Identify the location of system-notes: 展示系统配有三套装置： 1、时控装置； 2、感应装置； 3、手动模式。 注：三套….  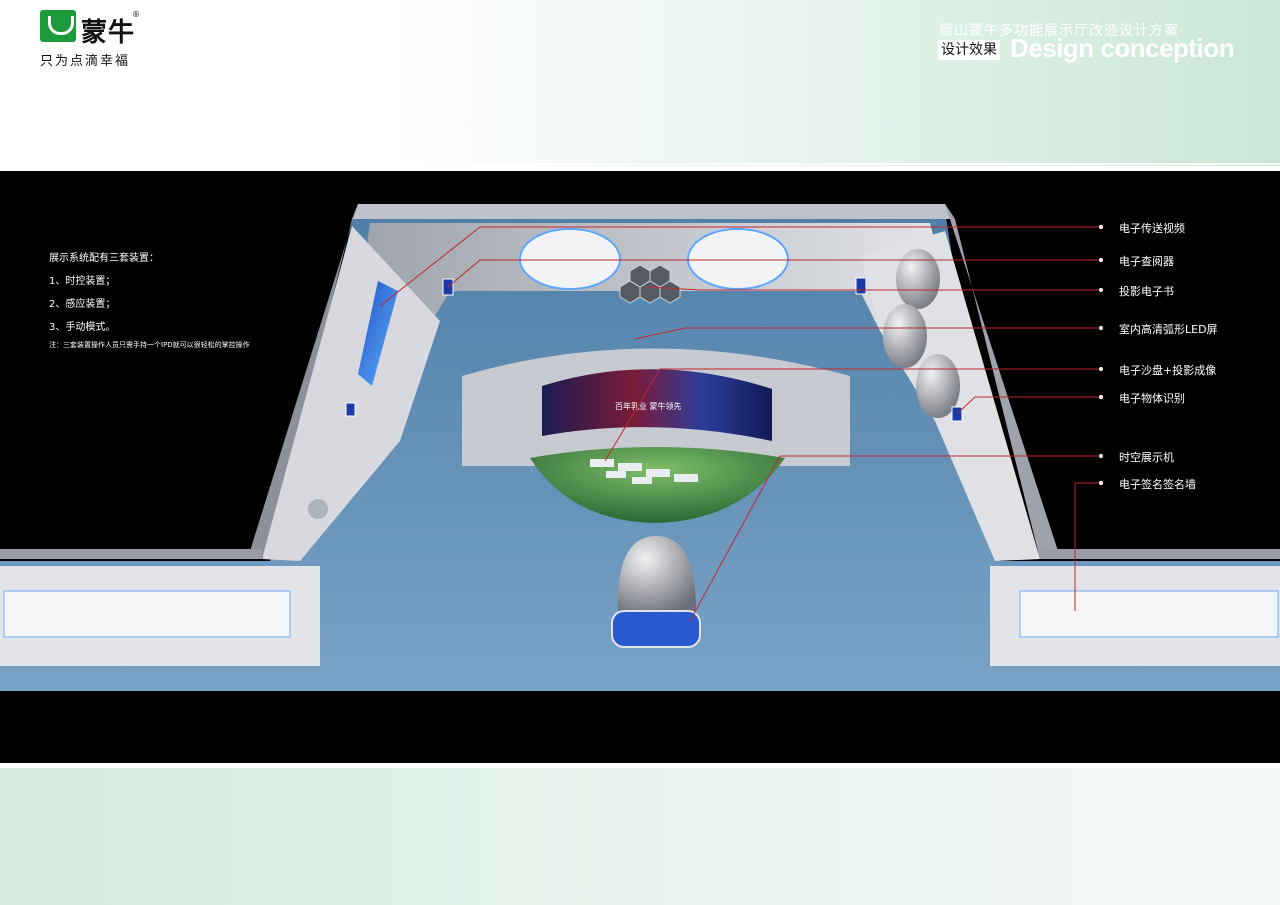
(149, 299).